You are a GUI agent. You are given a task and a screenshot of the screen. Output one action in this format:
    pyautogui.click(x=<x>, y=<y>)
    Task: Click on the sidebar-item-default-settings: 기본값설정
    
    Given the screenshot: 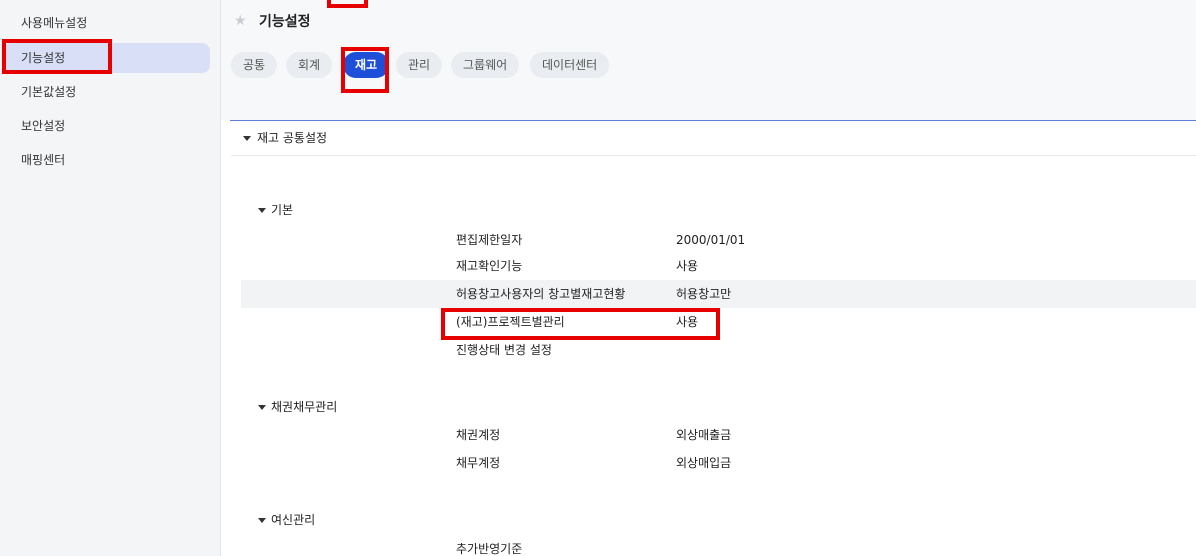 What is the action you would take?
    pyautogui.click(x=110, y=92)
    